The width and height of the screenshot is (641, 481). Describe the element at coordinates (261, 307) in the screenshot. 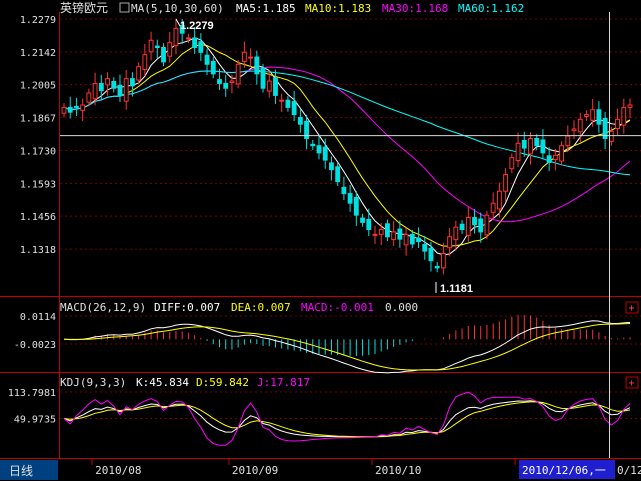

I see `macd-dea-value: DEA:0.007` at that location.